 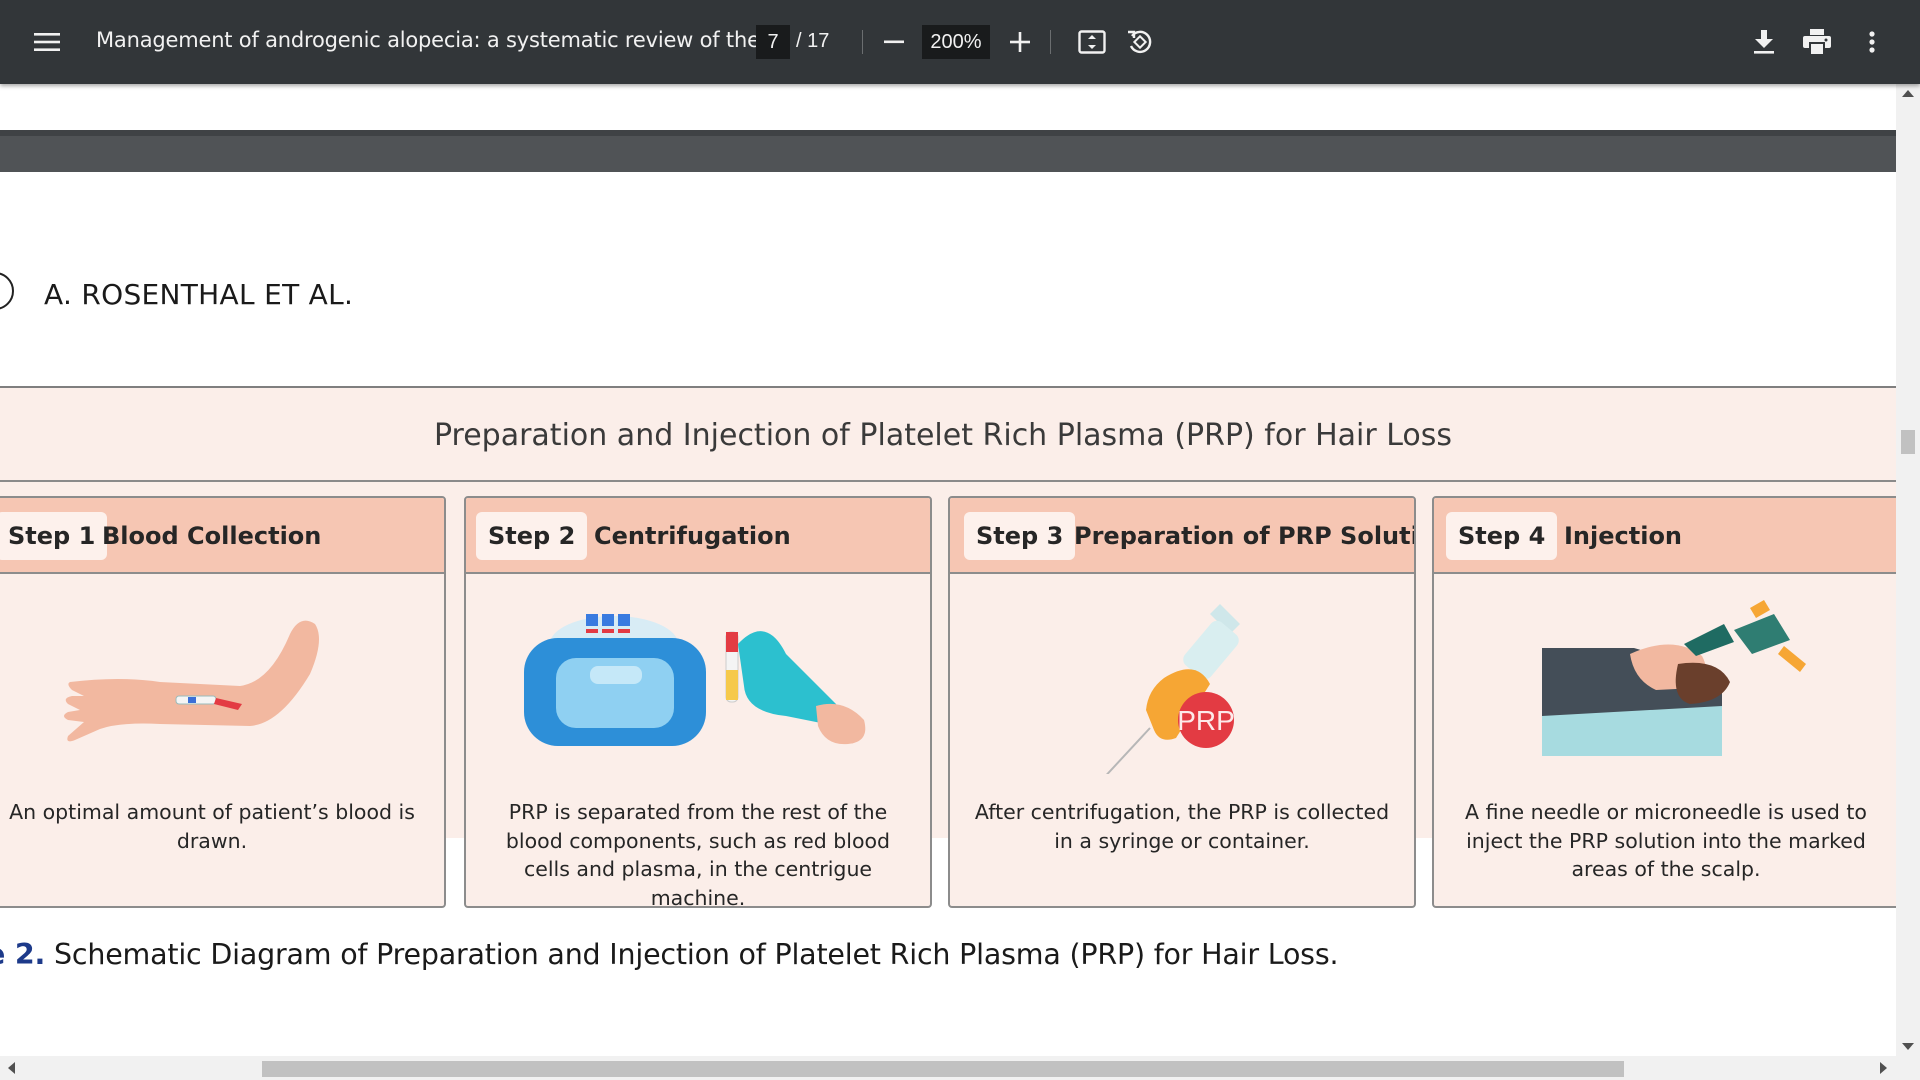 I want to click on scroll-up-arrow-icon, so click(x=1908, y=93).